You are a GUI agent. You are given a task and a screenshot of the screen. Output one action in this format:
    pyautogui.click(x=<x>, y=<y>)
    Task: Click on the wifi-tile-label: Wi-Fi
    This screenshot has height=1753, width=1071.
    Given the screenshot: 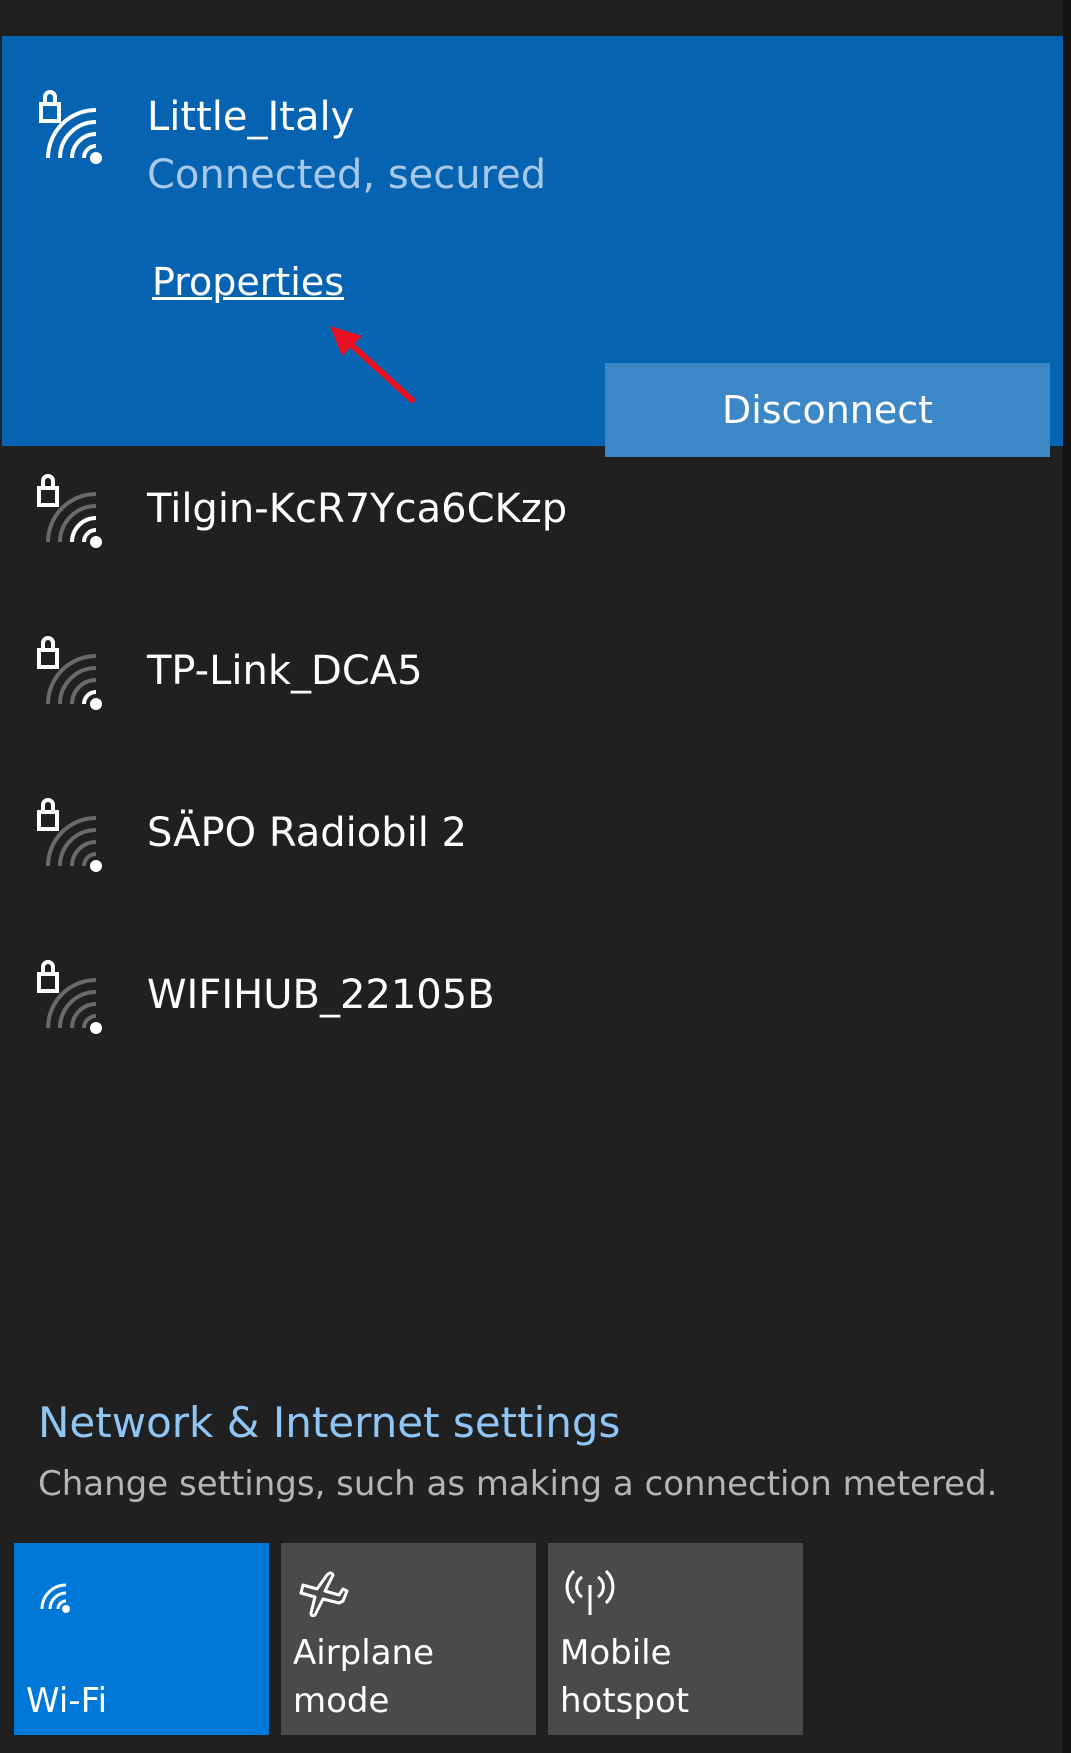 What is the action you would take?
    pyautogui.click(x=67, y=1701)
    